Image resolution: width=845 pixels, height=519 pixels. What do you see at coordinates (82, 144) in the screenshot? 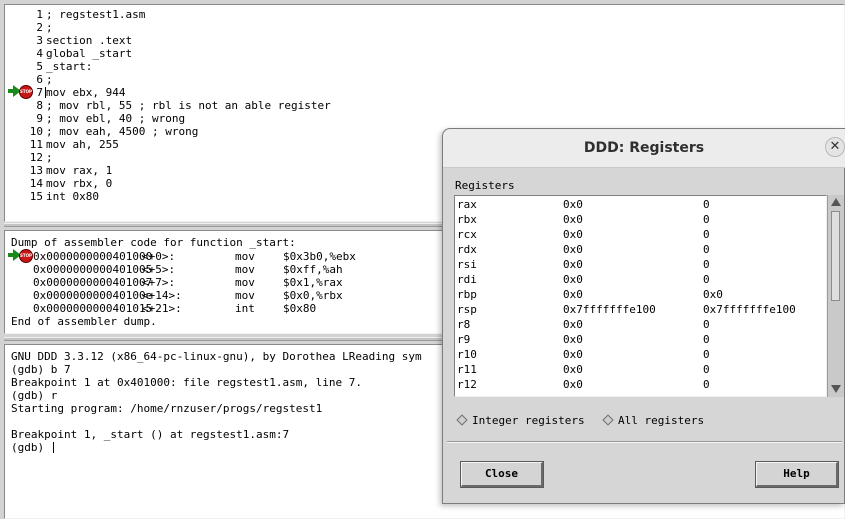
I see `source-code: mov ah, 255` at bounding box center [82, 144].